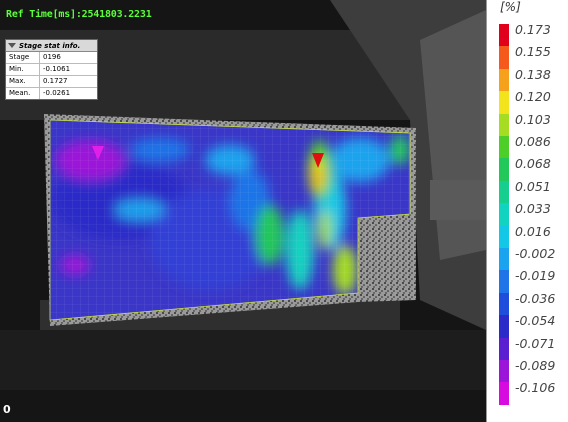 The height and width of the screenshot is (422, 568). What do you see at coordinates (533, 119) in the screenshot?
I see `legend-tick-label: 0.103` at bounding box center [533, 119].